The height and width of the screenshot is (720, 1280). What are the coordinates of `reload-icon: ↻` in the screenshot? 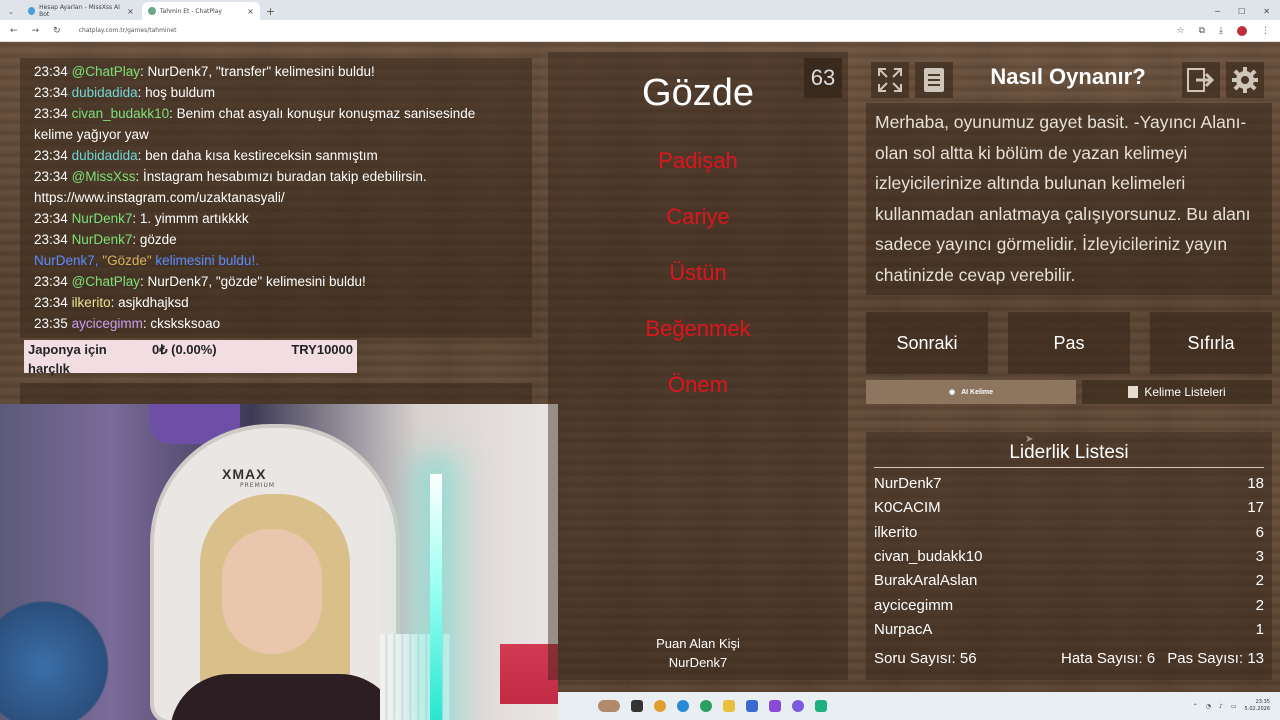 It's located at (57, 31).